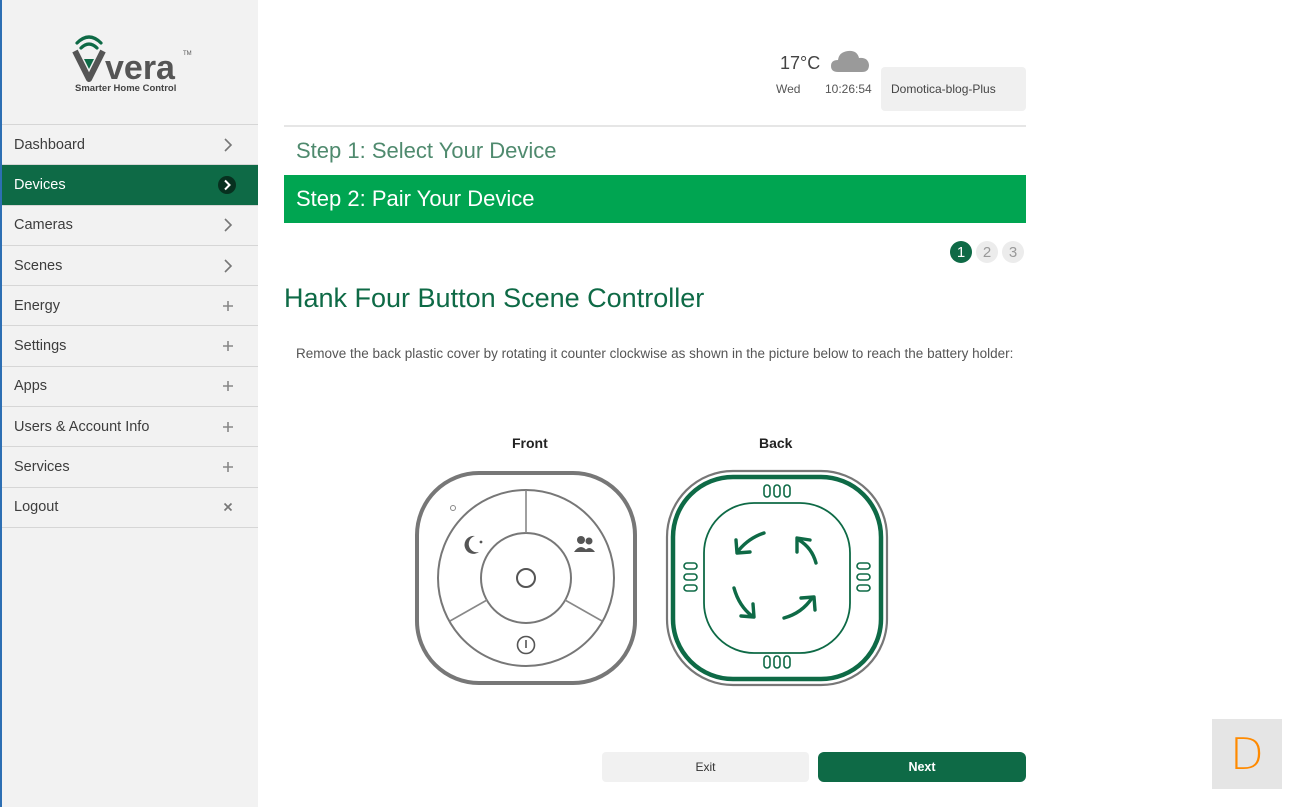  What do you see at coordinates (40, 184) in the screenshot?
I see `sidebar-item-label: Devices` at bounding box center [40, 184].